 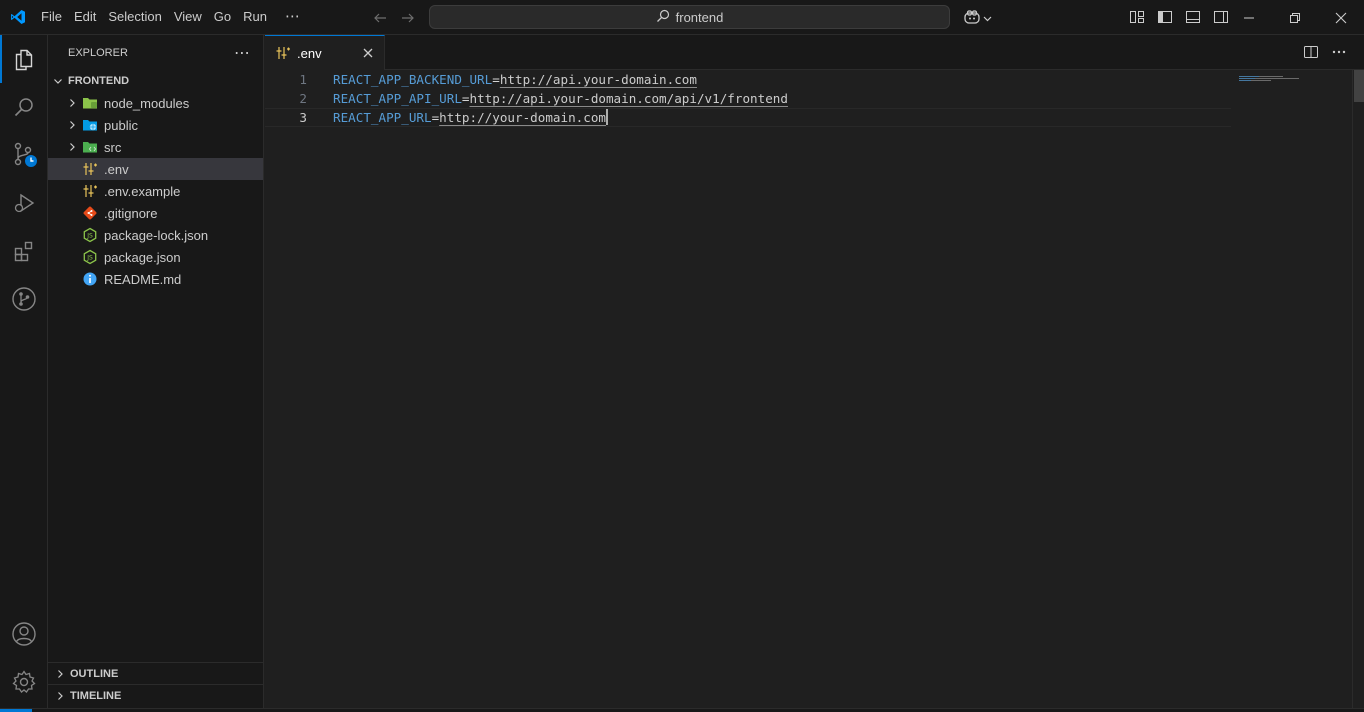 I want to click on tree-item-label: node_modules, so click(x=147, y=103).